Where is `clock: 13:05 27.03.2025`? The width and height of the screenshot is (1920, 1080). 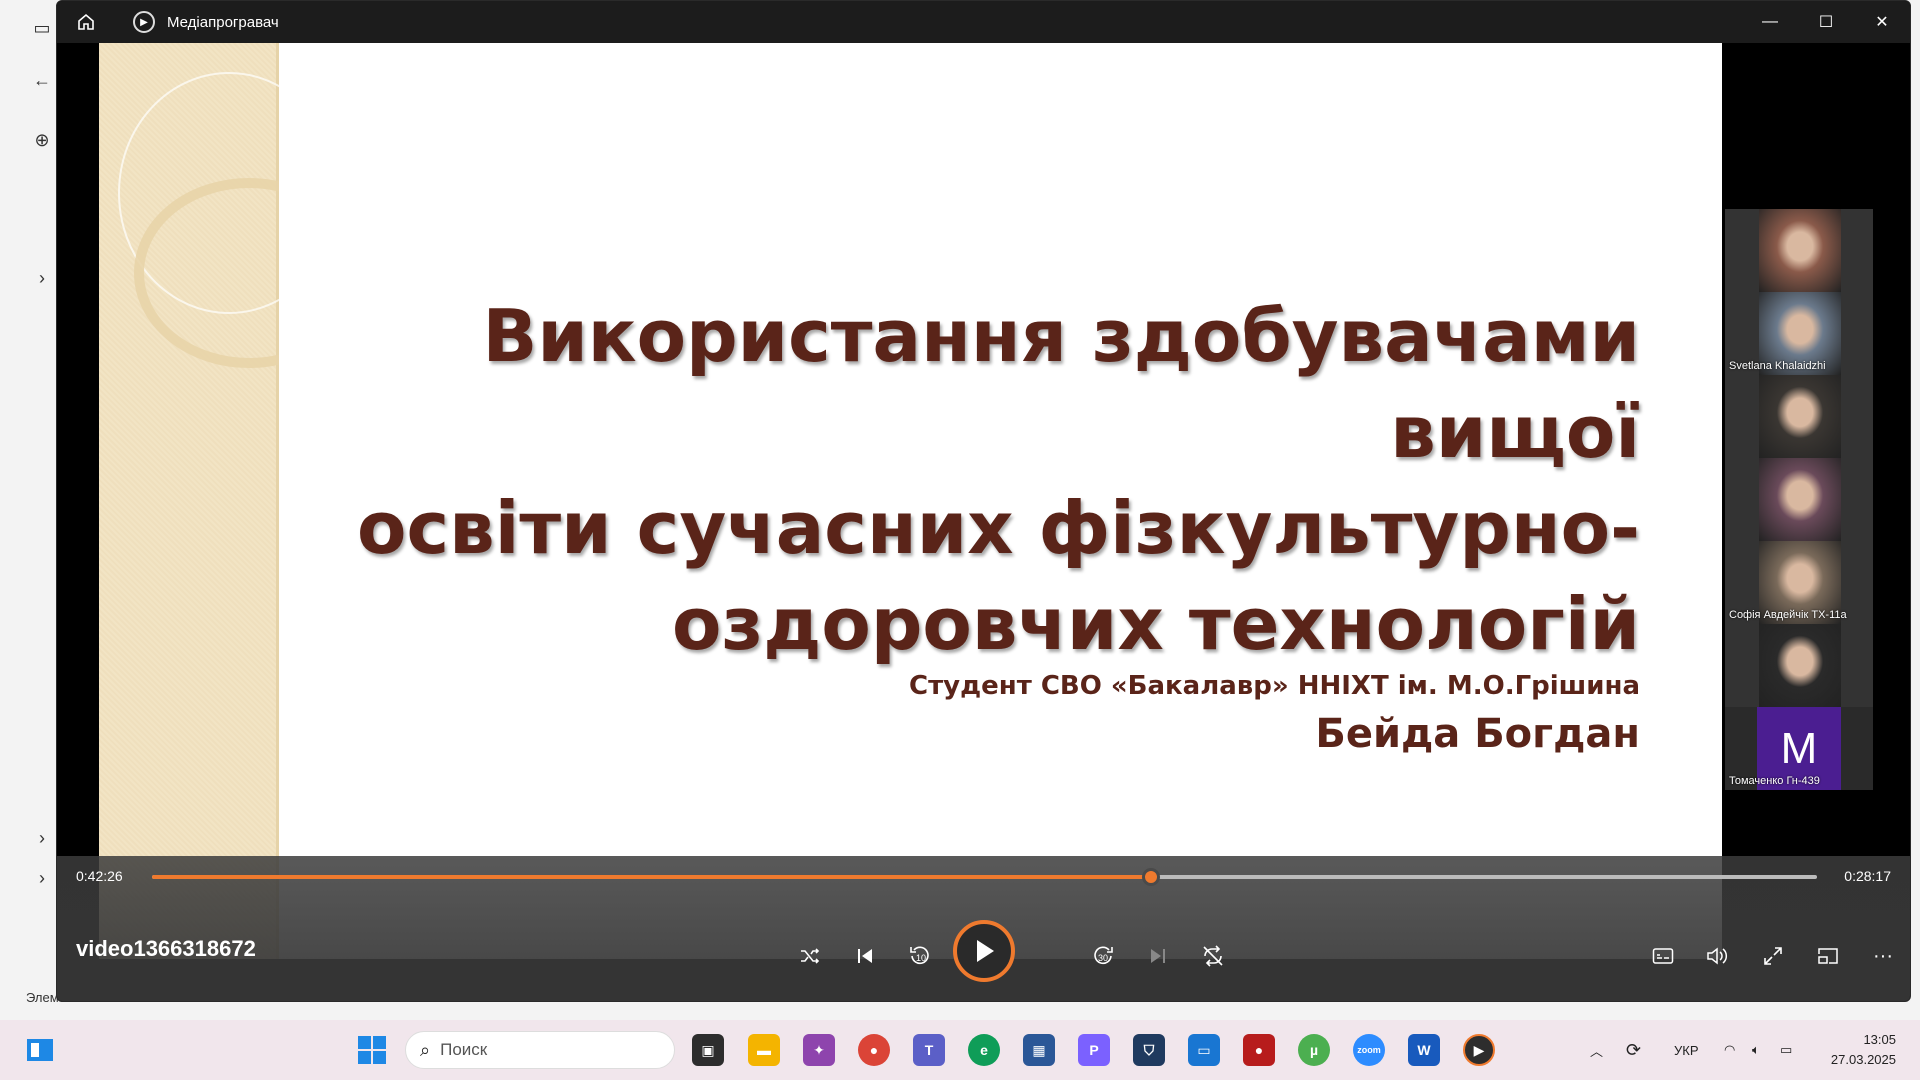 clock: 13:05 27.03.2025 is located at coordinates (1863, 1050).